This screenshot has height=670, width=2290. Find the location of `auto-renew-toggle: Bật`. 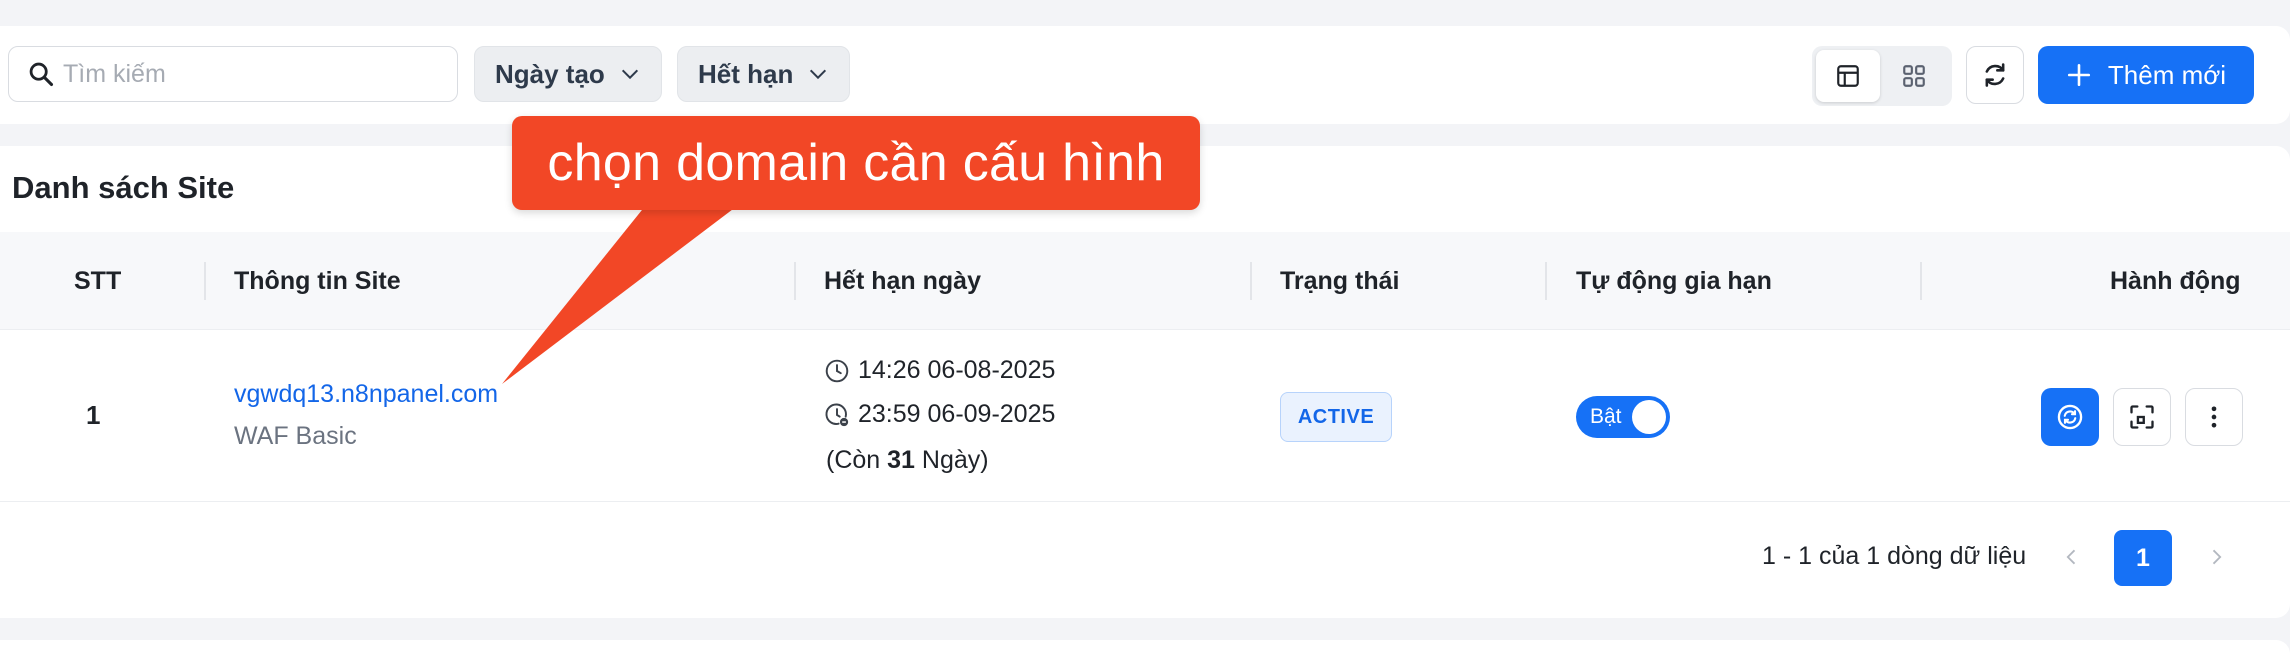

auto-renew-toggle: Bật is located at coordinates (1623, 417).